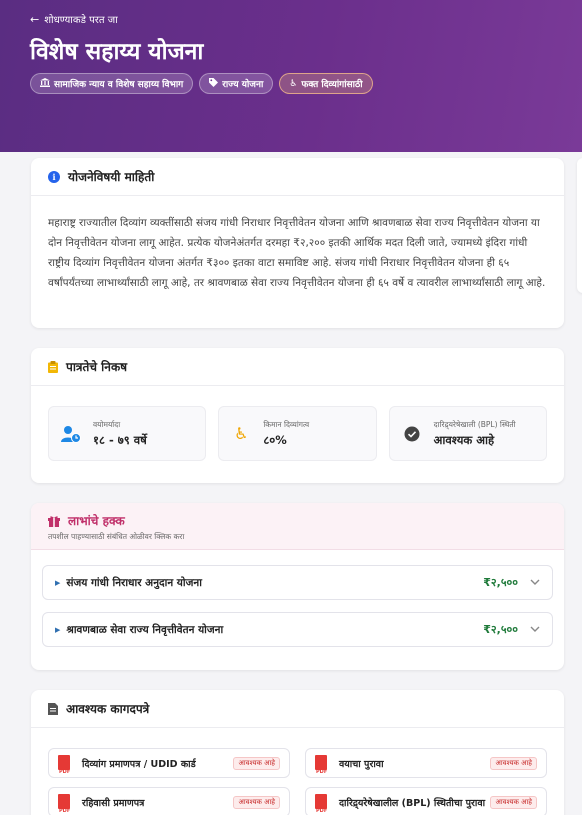 This screenshot has height=815, width=582. I want to click on criterion-label: किमान दिव्यांगत्व, so click(286, 424).